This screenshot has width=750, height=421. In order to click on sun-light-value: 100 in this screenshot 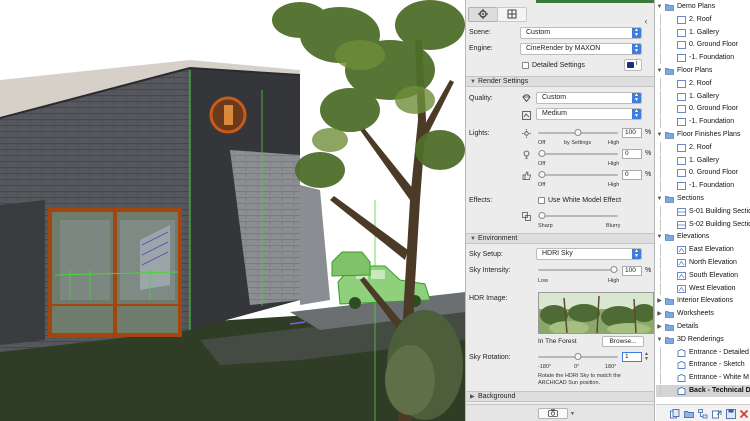, I will do `click(632, 133)`.